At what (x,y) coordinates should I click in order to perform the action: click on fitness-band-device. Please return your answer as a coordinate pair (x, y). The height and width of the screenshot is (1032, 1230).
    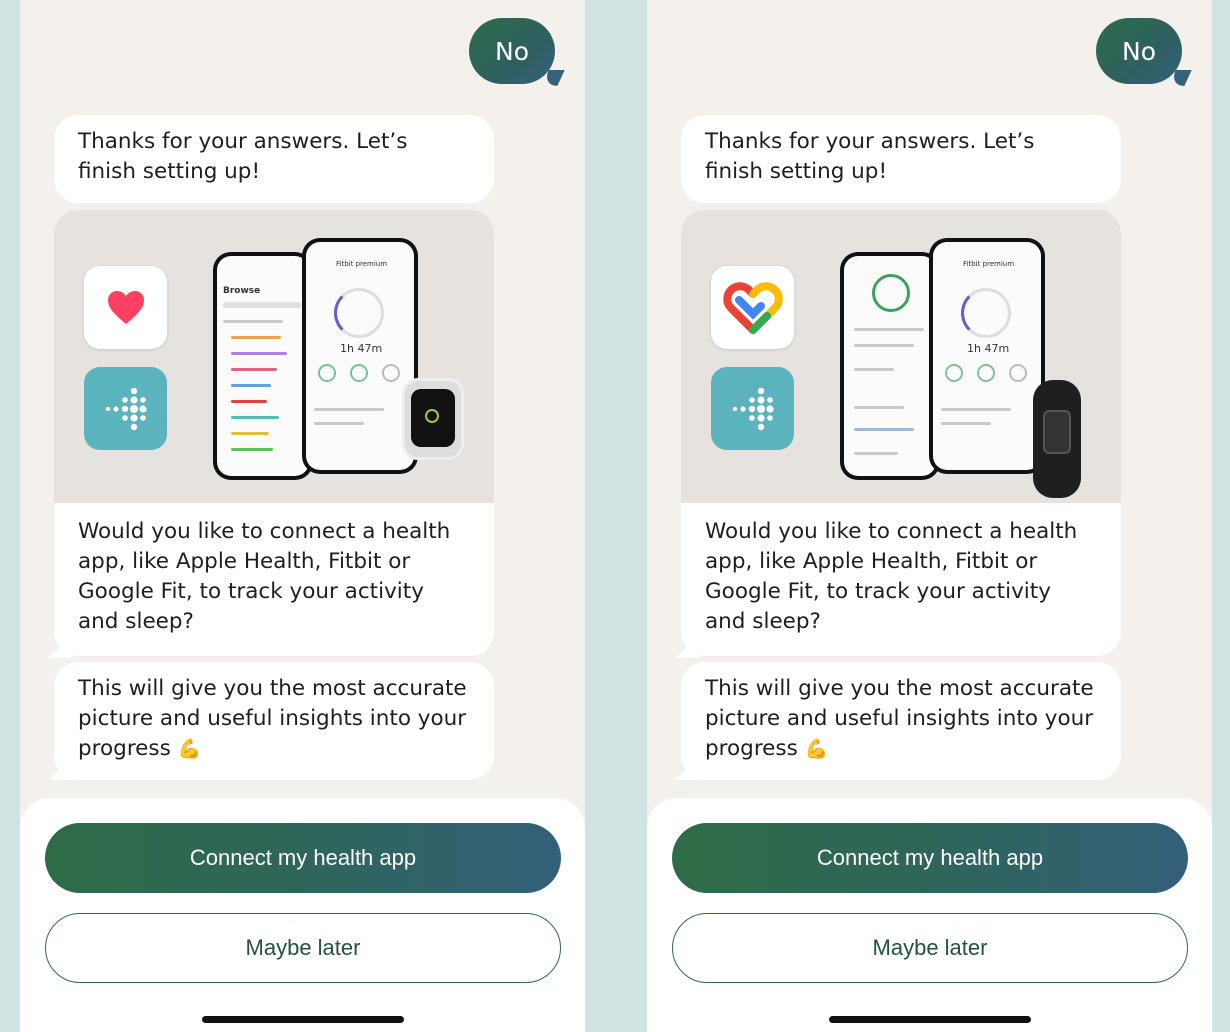
    Looking at the image, I should click on (1057, 439).